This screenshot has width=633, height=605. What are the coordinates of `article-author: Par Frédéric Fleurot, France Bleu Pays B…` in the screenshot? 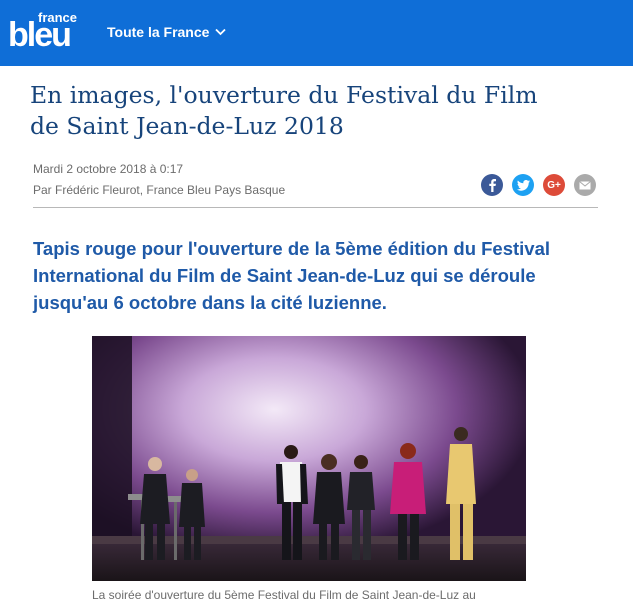 It's located at (159, 190).